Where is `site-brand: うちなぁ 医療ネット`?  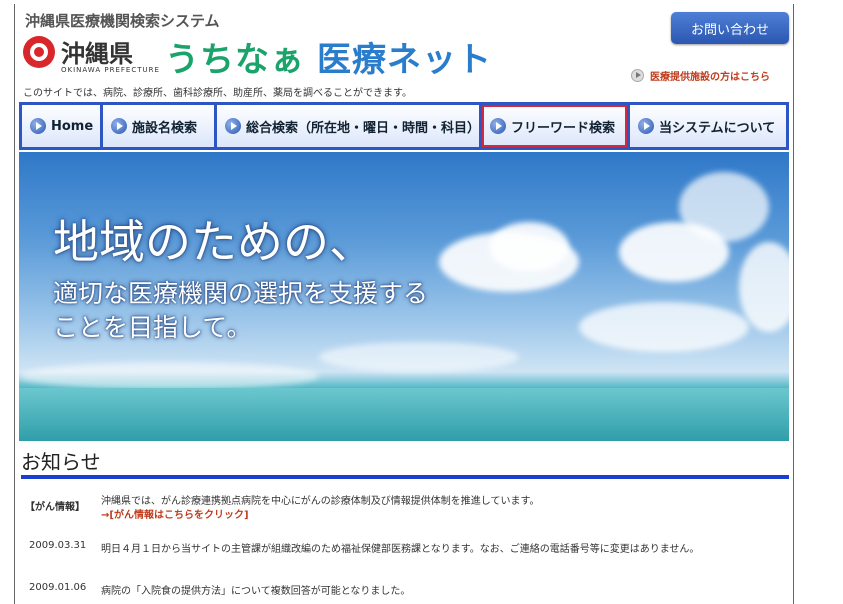
site-brand: うちなぁ 医療ネット is located at coordinates (328, 56).